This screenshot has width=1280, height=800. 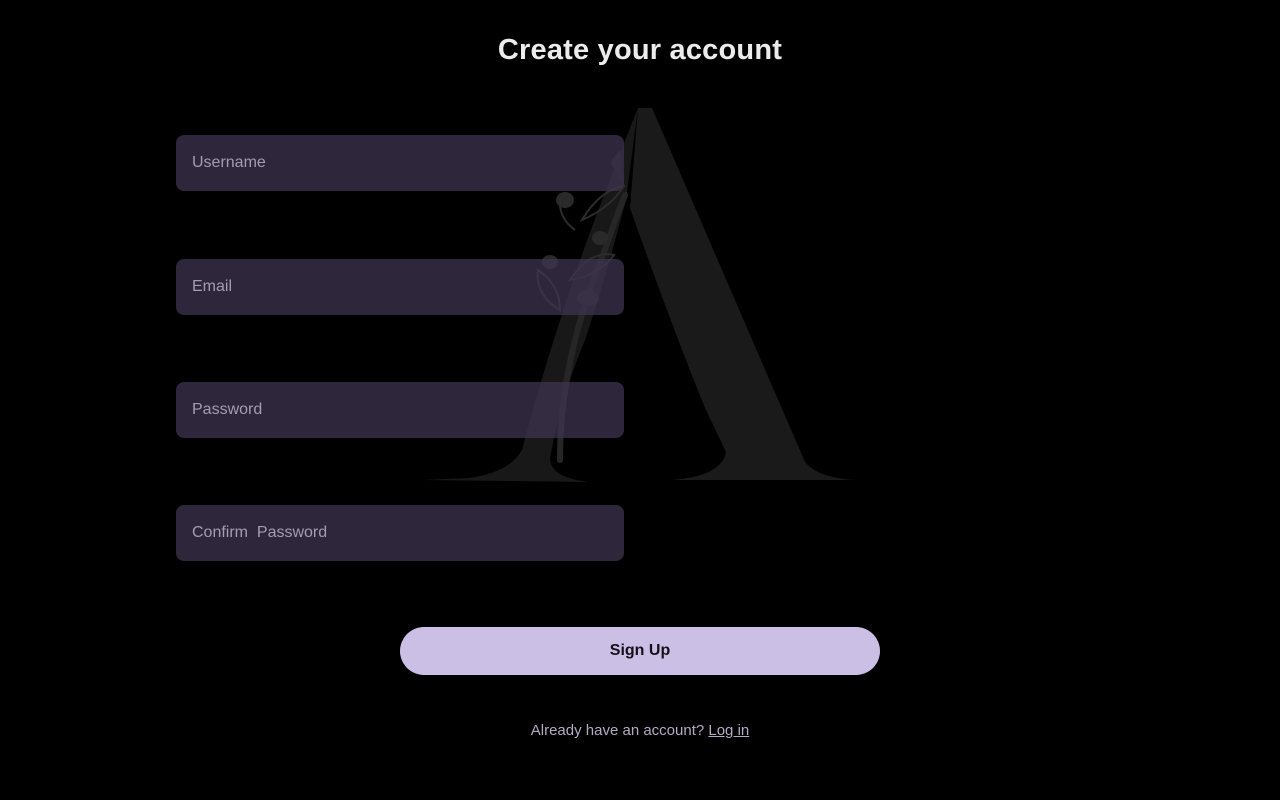 What do you see at coordinates (640, 50) in the screenshot?
I see `page-title: Create your account` at bounding box center [640, 50].